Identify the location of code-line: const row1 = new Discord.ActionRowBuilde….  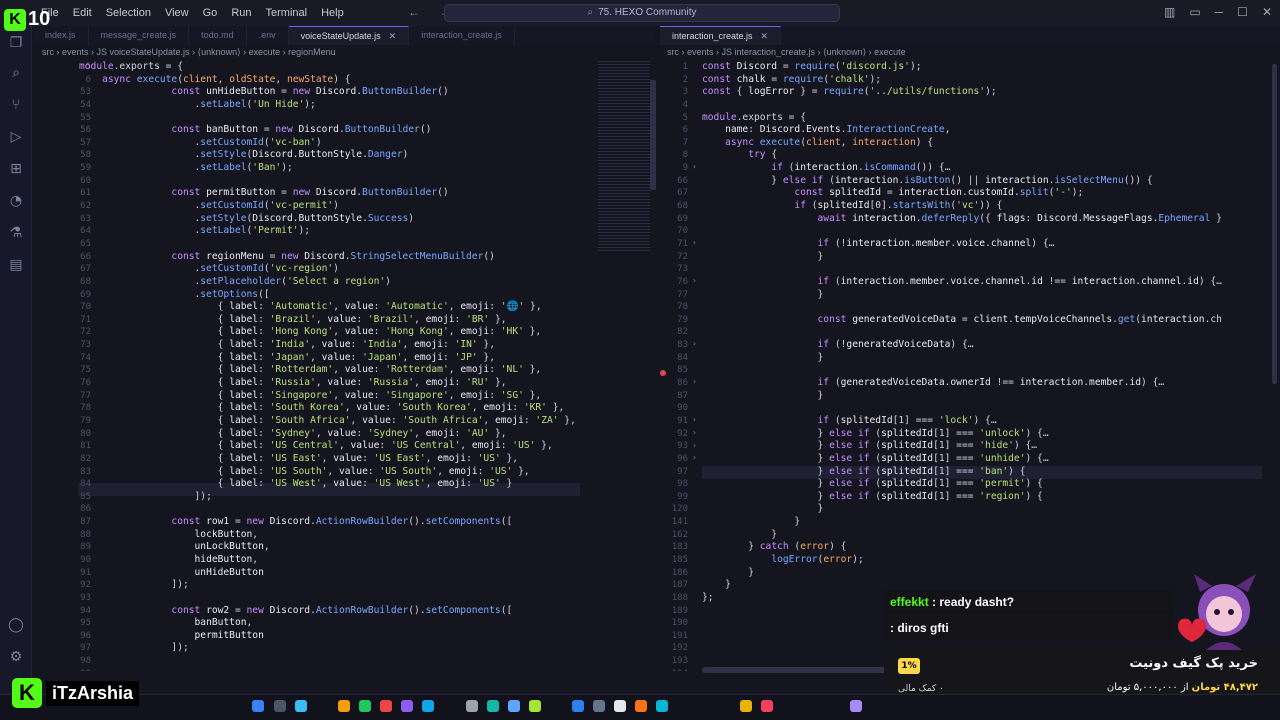
(327, 522).